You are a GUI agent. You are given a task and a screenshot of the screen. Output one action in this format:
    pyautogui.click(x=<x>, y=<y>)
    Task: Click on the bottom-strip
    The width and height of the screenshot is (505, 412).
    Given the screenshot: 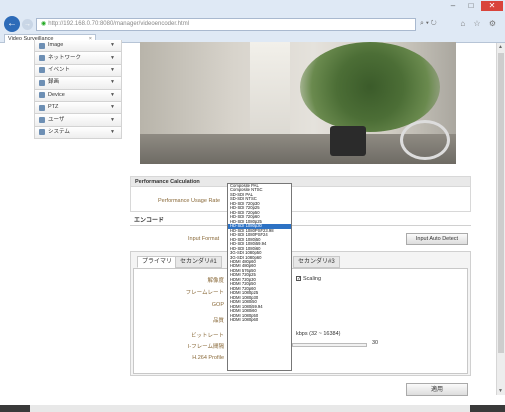 What is the action you would take?
    pyautogui.click(x=252, y=408)
    